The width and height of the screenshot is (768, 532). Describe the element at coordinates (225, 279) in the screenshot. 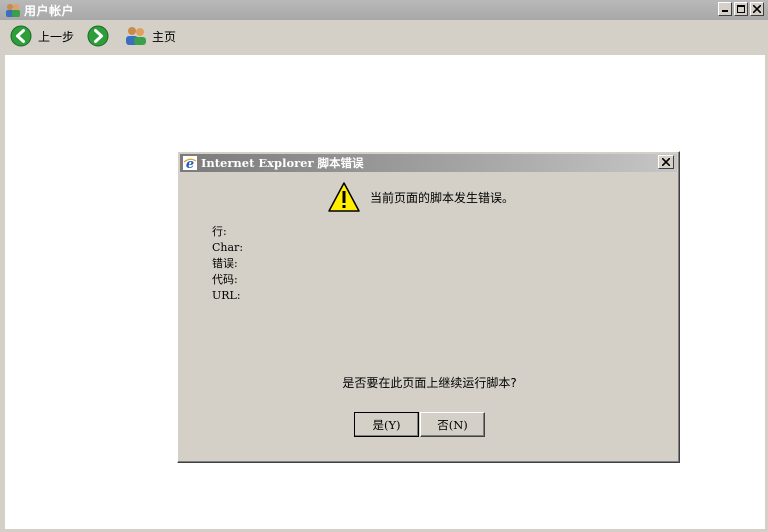

I see `field-code: 代码:` at that location.